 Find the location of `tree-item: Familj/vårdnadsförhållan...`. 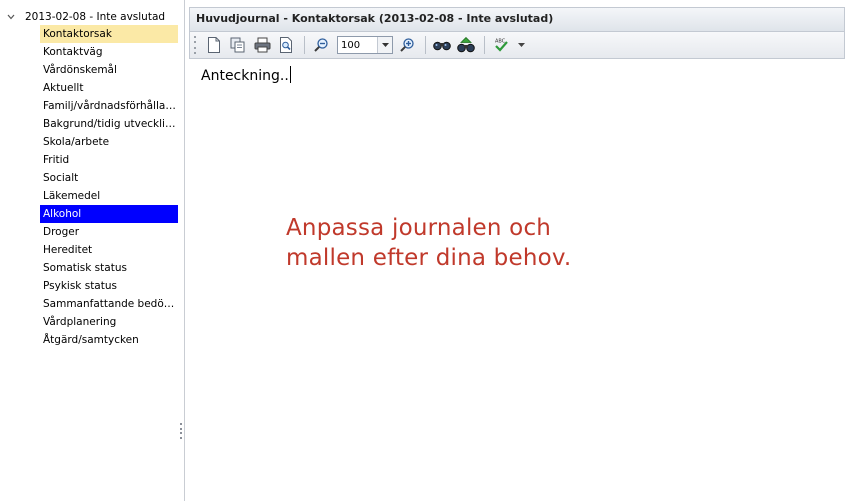

tree-item: Familj/vårdnadsförhållan... is located at coordinates (109, 106).